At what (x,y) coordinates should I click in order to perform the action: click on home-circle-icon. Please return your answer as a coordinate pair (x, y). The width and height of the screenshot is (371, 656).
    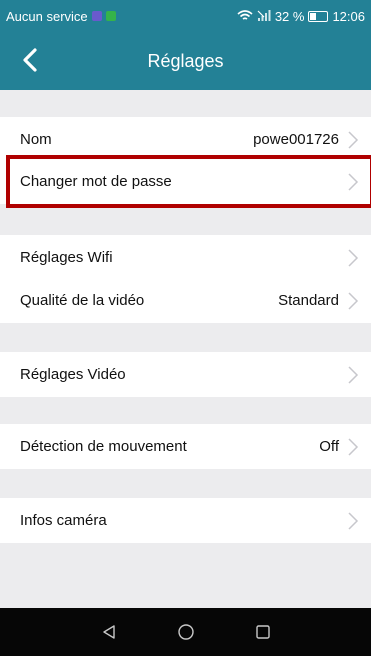
    Looking at the image, I should click on (185, 632).